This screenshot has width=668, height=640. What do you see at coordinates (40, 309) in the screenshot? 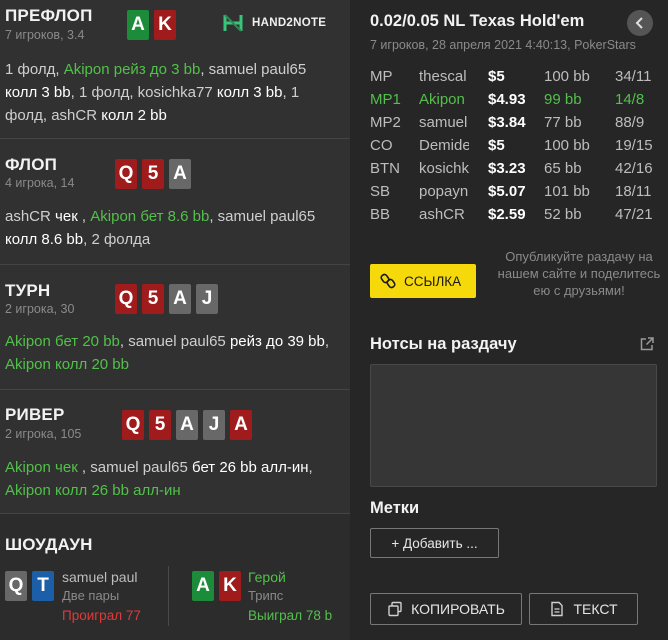
I see `street-pot: 2 игрока, 30` at bounding box center [40, 309].